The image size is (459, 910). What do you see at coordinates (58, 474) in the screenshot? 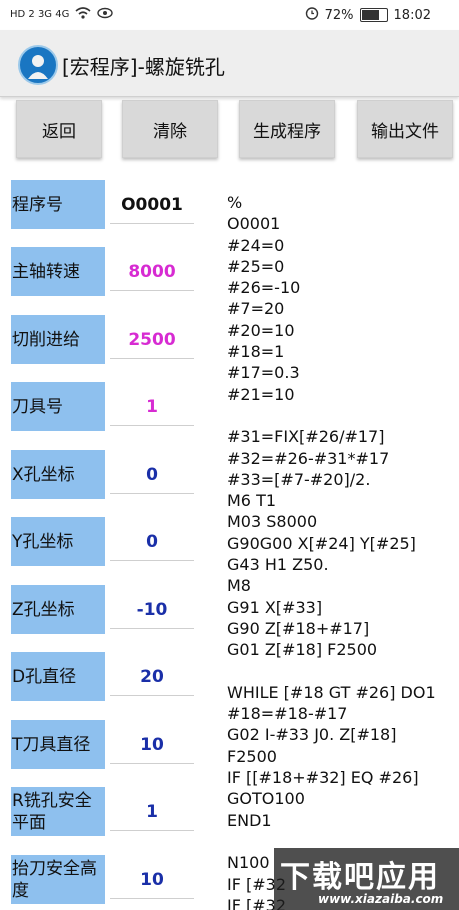
I see `param-label-x-hole-coord: X孔坐标` at bounding box center [58, 474].